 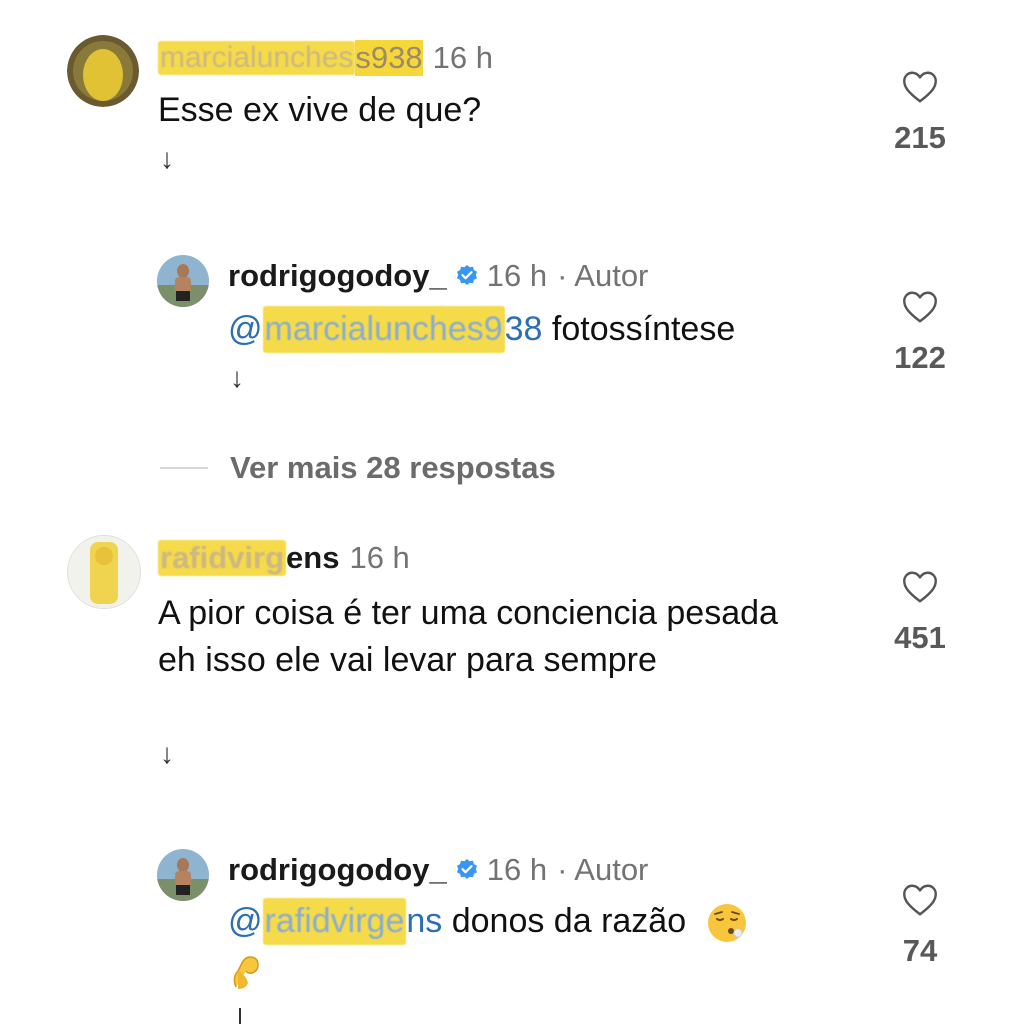 I want to click on username: ens, so click(x=312, y=558).